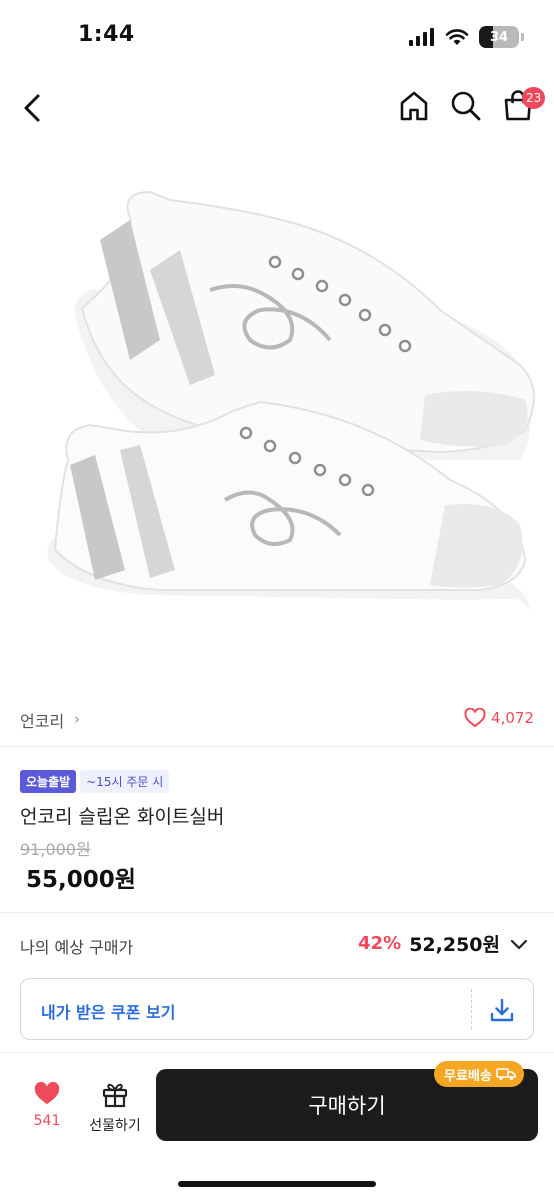 The height and width of the screenshot is (1200, 554). Describe the element at coordinates (502, 1010) in the screenshot. I see `download-icon` at that location.